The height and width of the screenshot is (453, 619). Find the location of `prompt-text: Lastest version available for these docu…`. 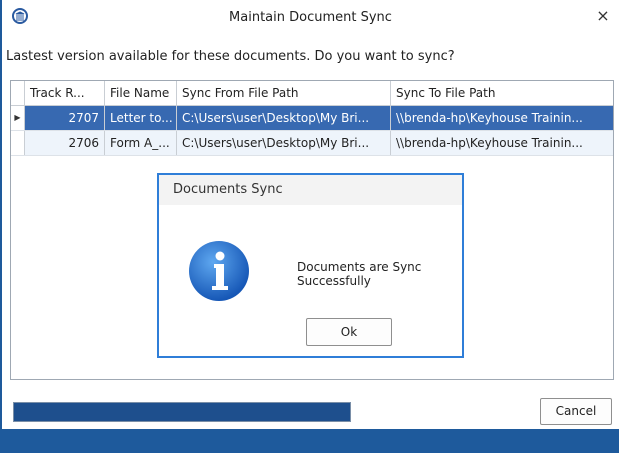

prompt-text: Lastest version available for these docu… is located at coordinates (230, 56).